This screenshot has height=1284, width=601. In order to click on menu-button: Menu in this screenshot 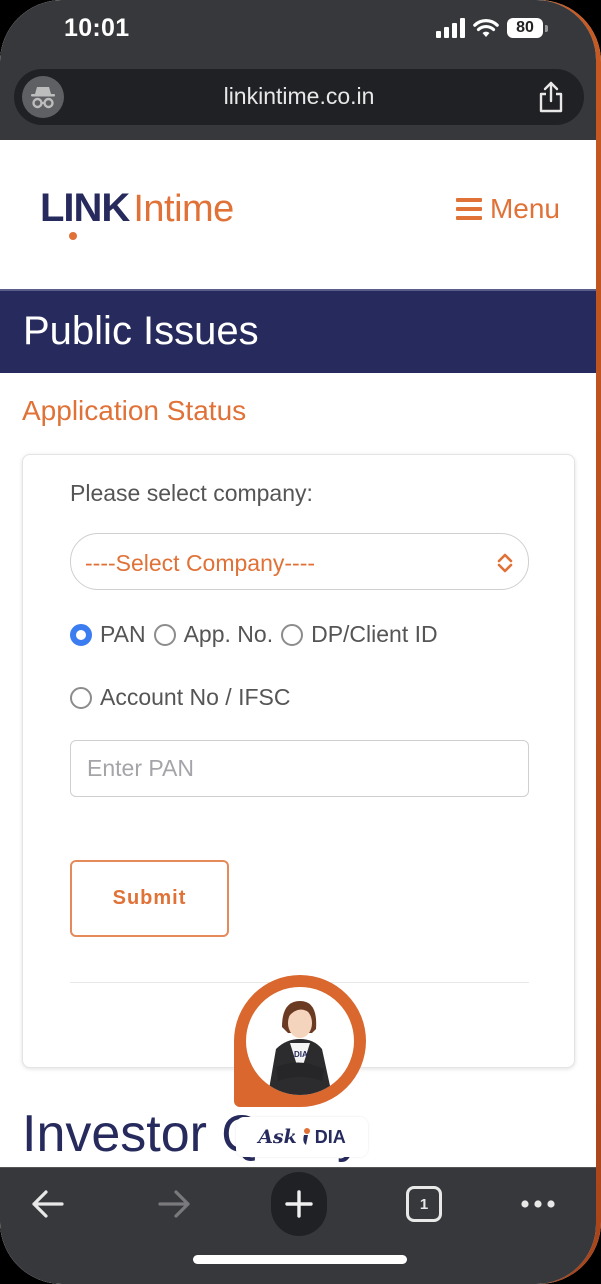, I will do `click(507, 209)`.